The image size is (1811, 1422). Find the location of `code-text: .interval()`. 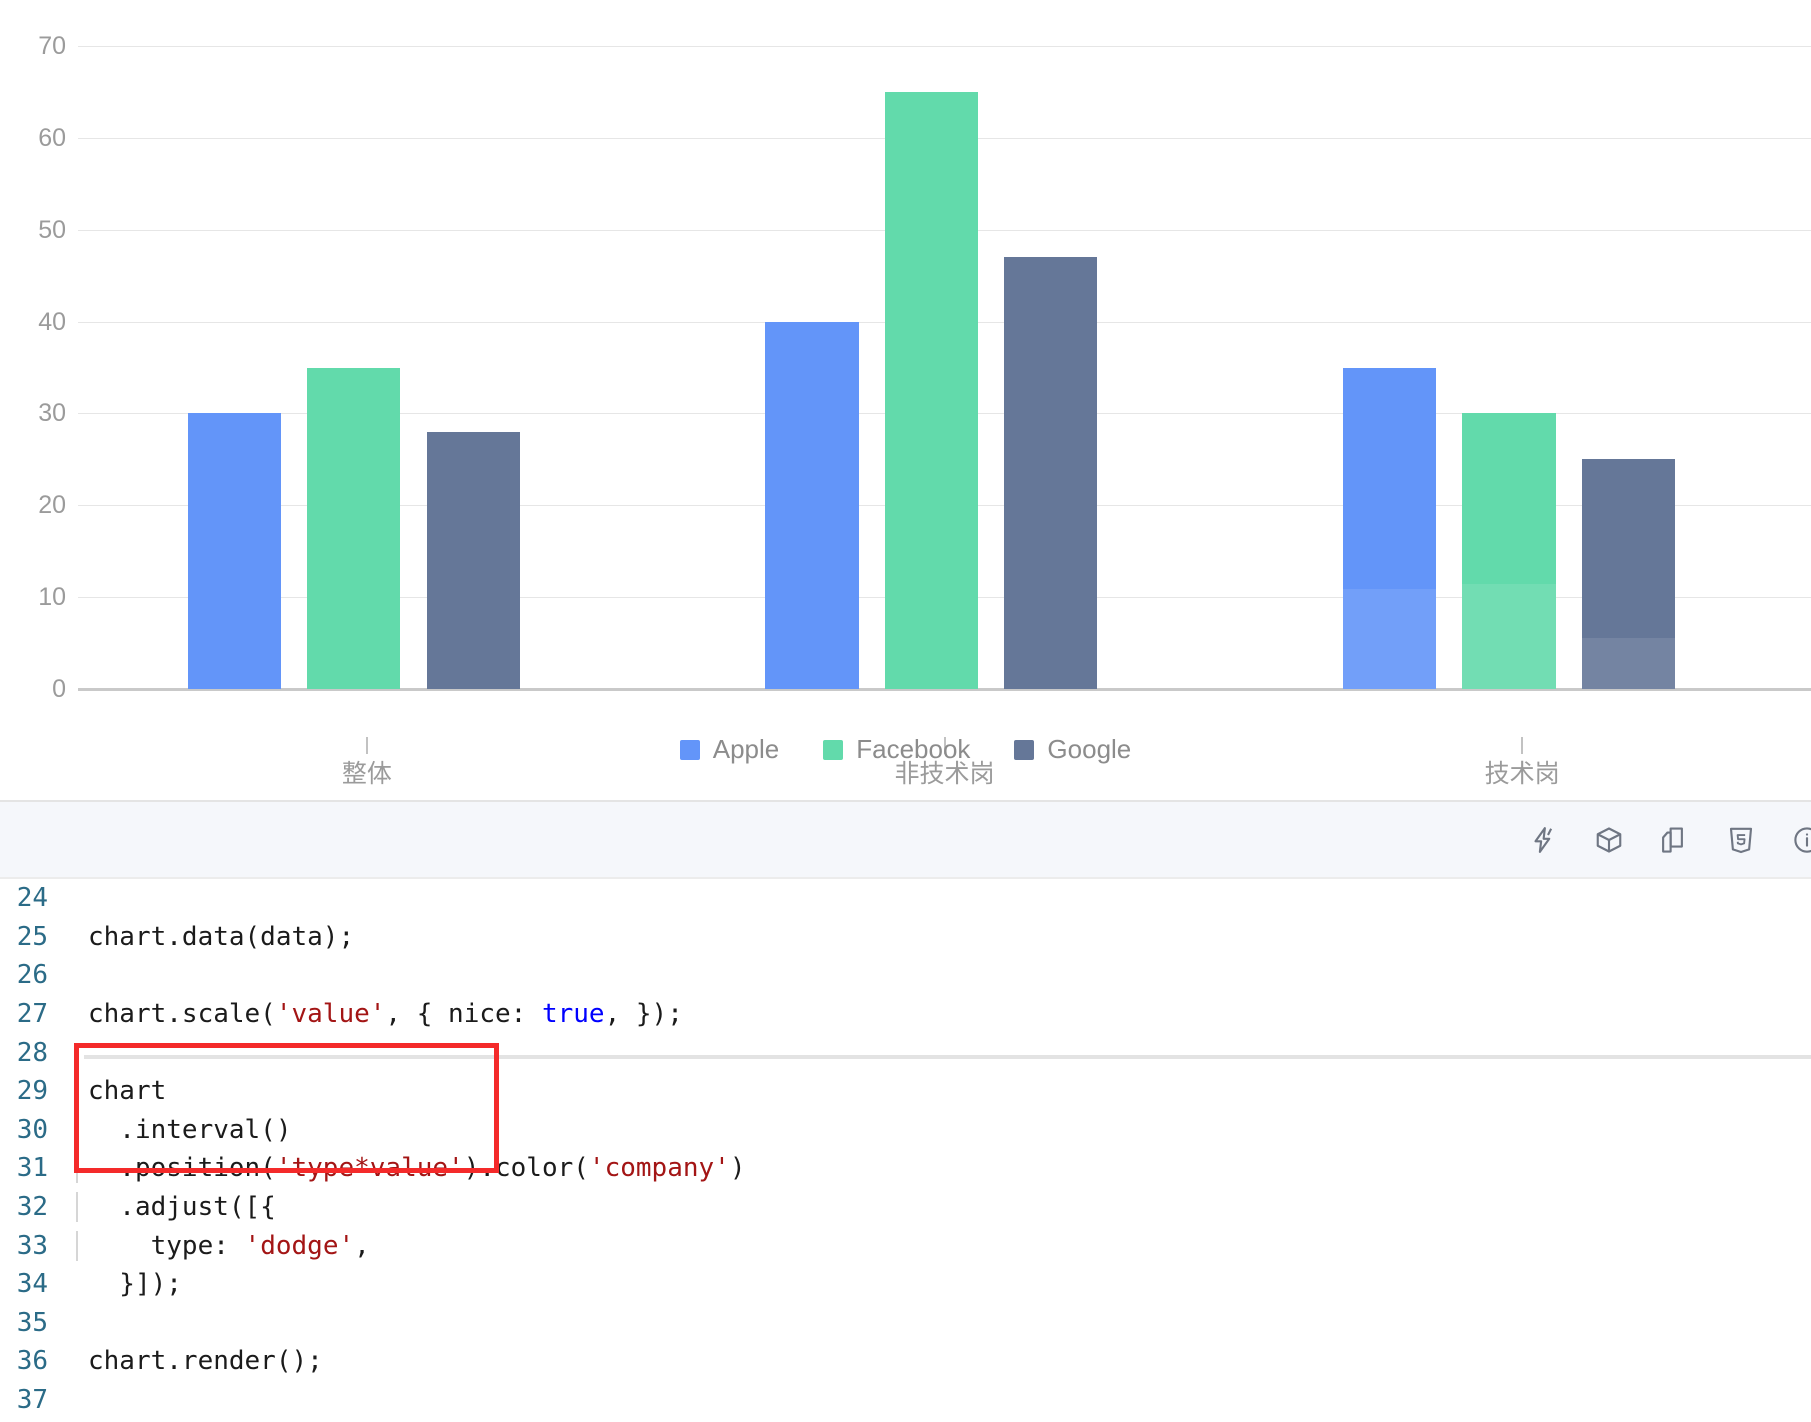

code-text: .interval() is located at coordinates (929, 1129).